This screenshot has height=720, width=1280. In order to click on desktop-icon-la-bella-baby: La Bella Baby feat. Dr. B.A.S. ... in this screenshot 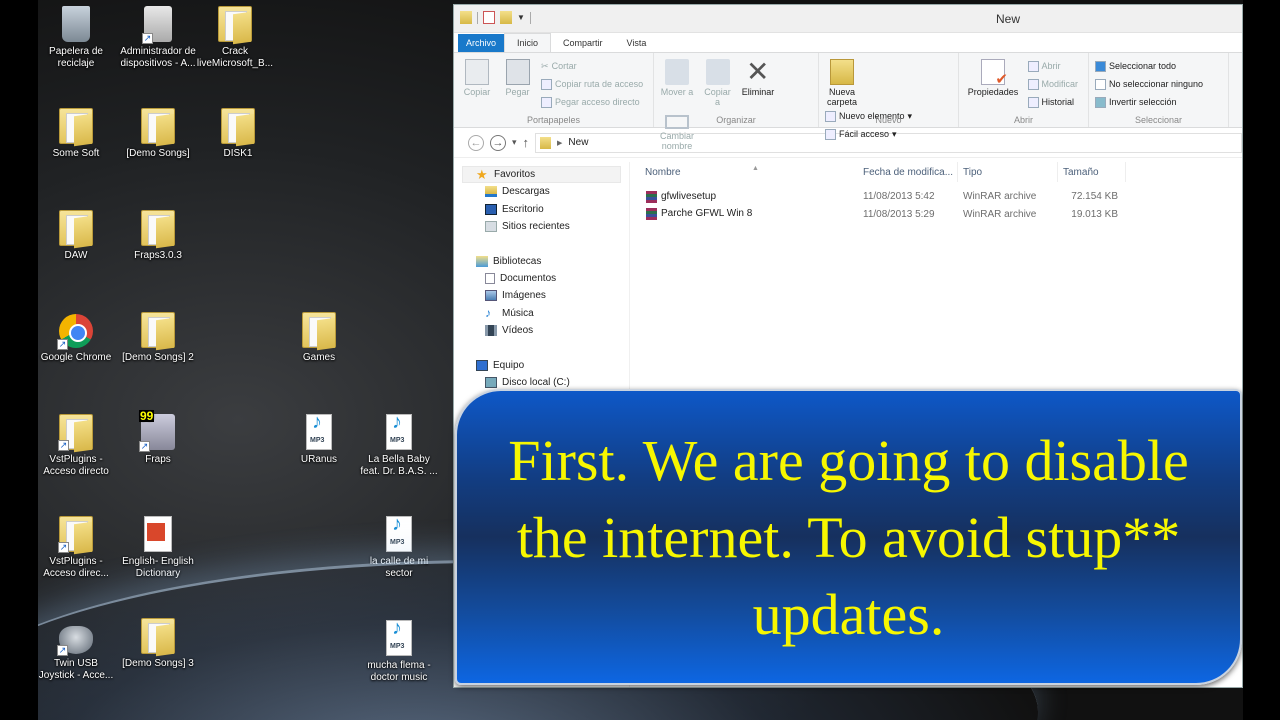, I will do `click(399, 446)`.